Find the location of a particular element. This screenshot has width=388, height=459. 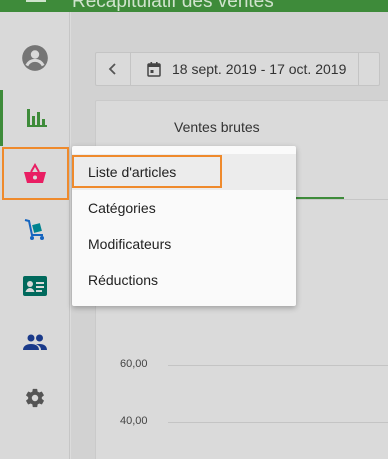

page-title: Récapitulatif des ventes is located at coordinates (173, 6).